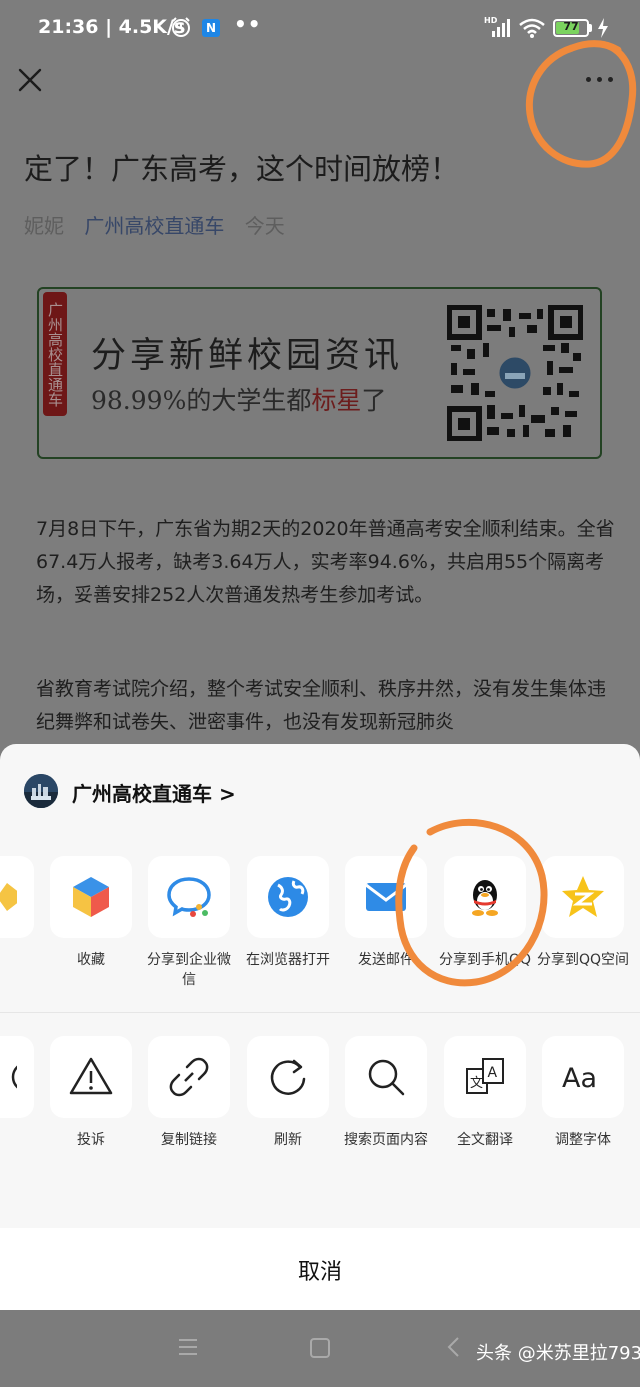 The width and height of the screenshot is (640, 1387). I want to click on banner-sub-highlight: 标星, so click(336, 400).